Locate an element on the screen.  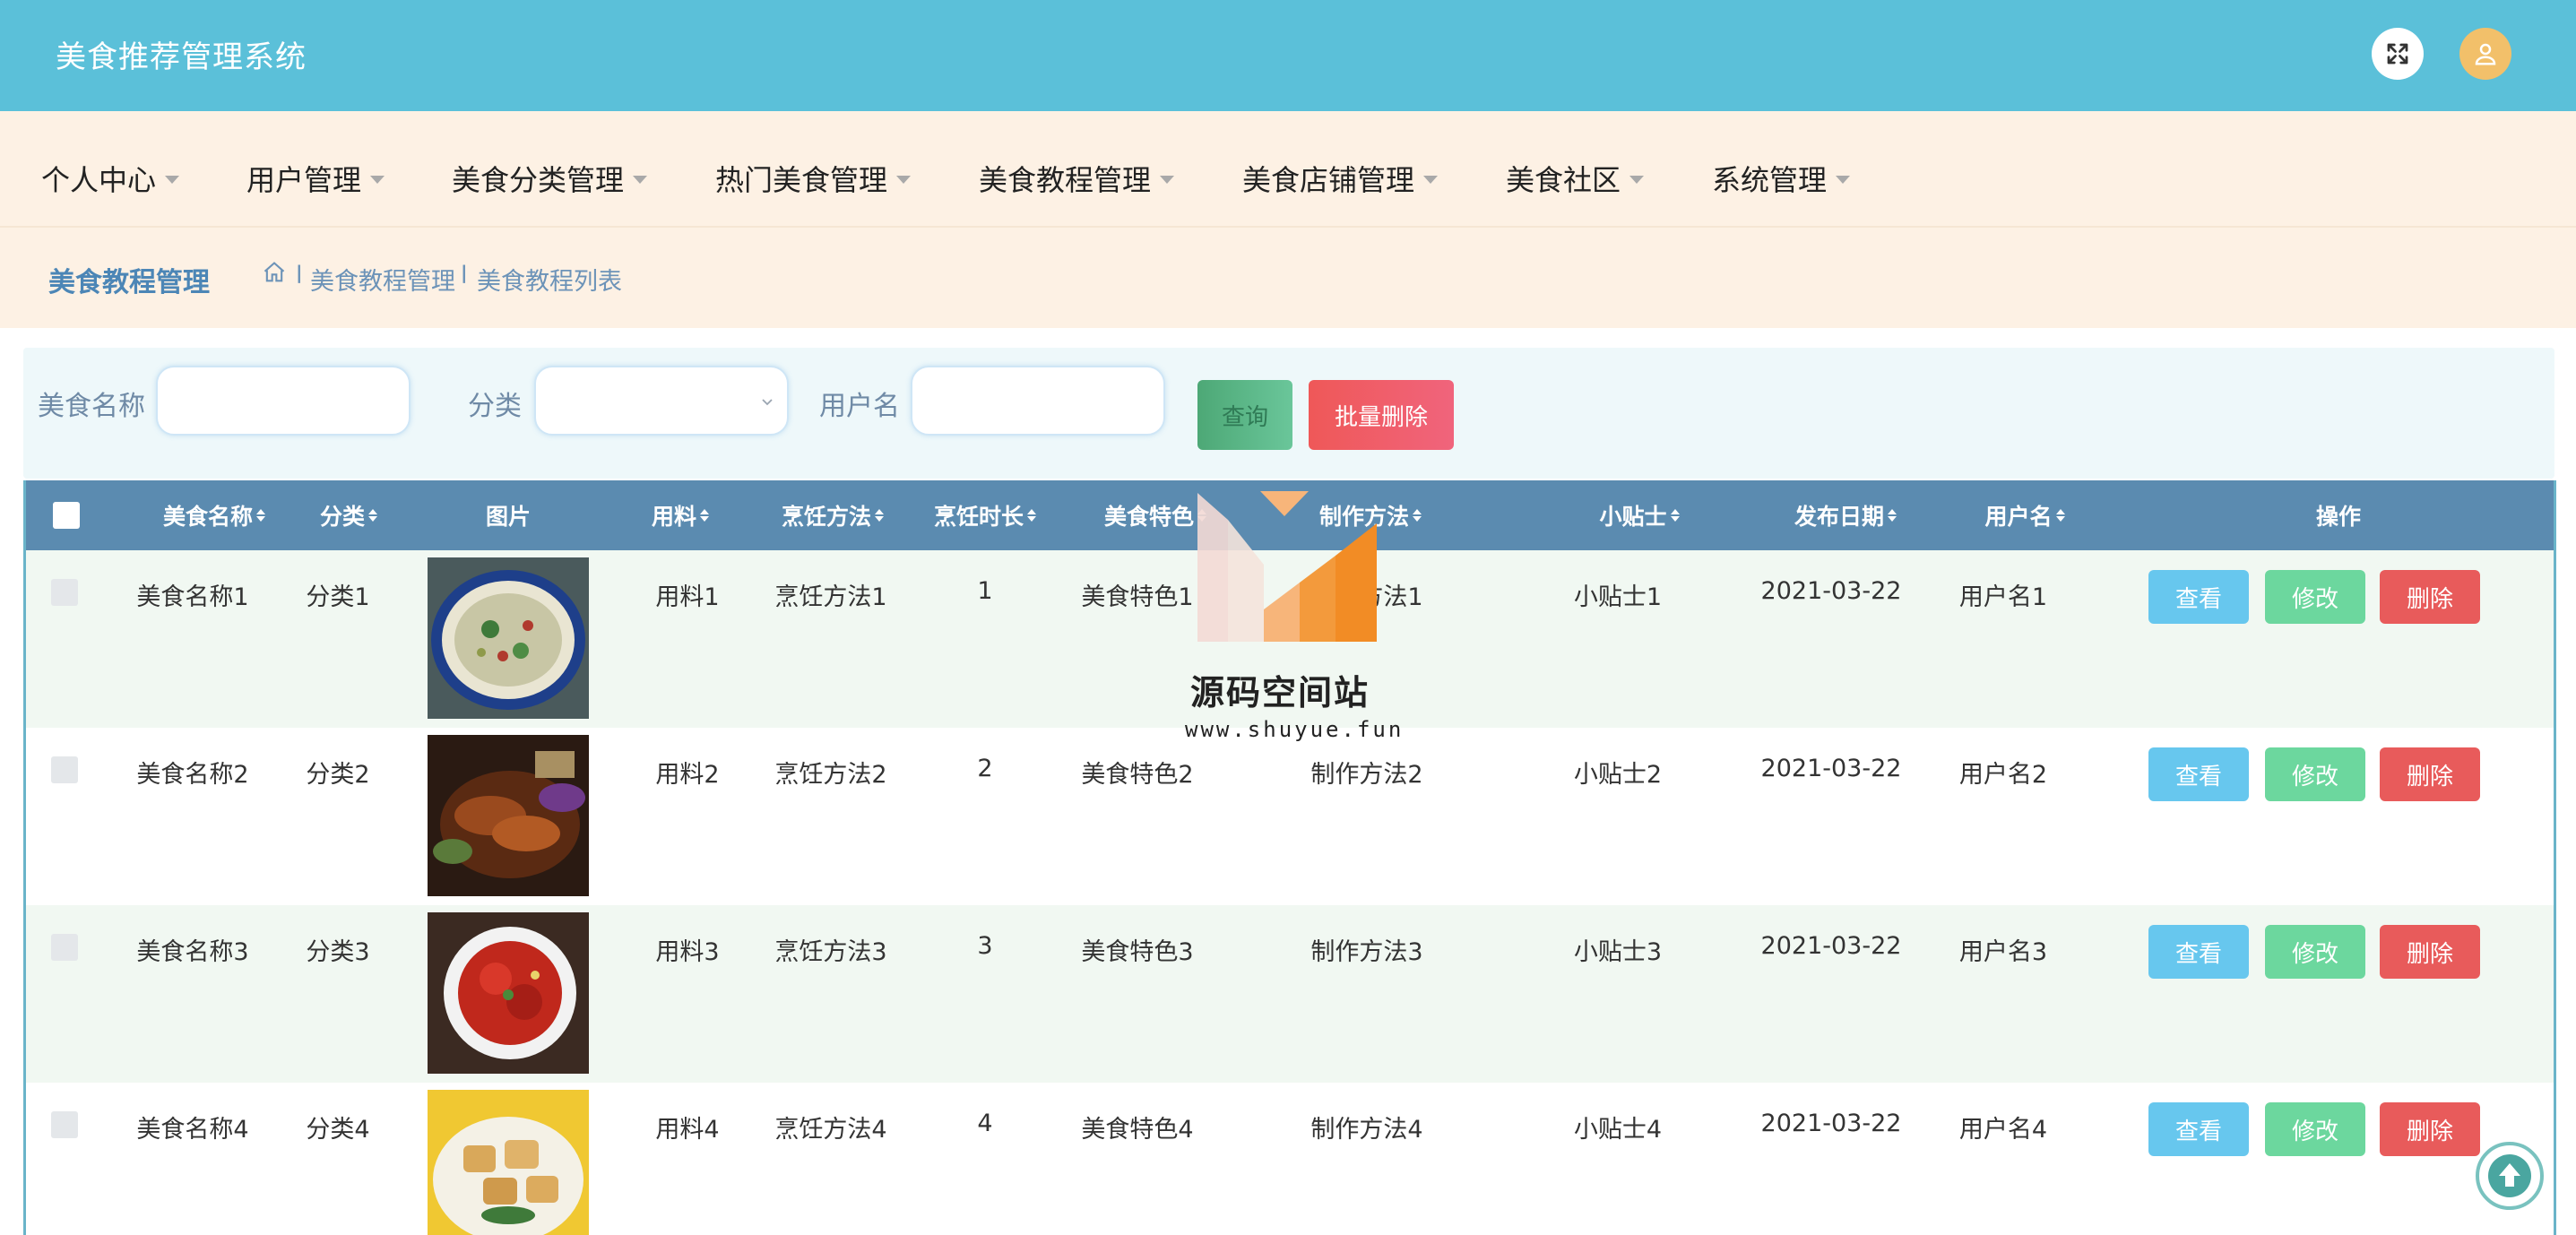
column-header-date: 发布日期 is located at coordinates (1845, 515).